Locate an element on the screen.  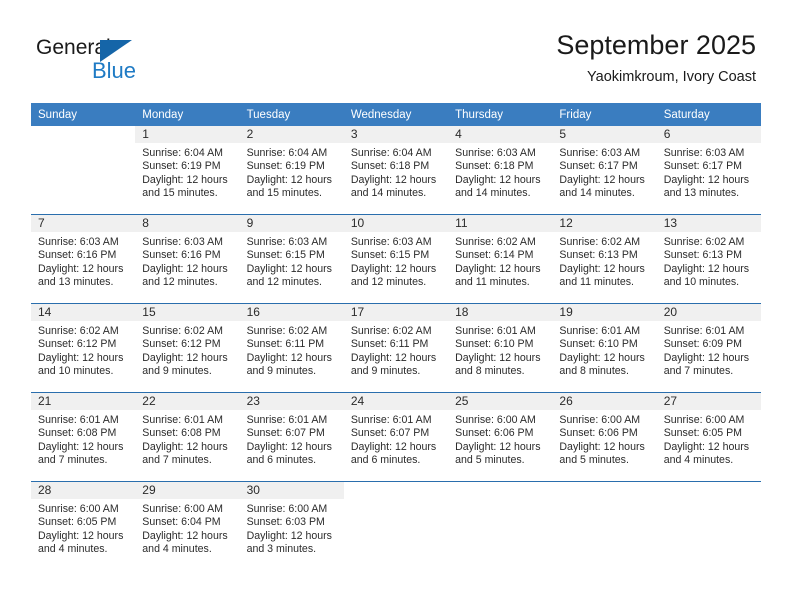
day-number: 26 is located at coordinates (604, 401).